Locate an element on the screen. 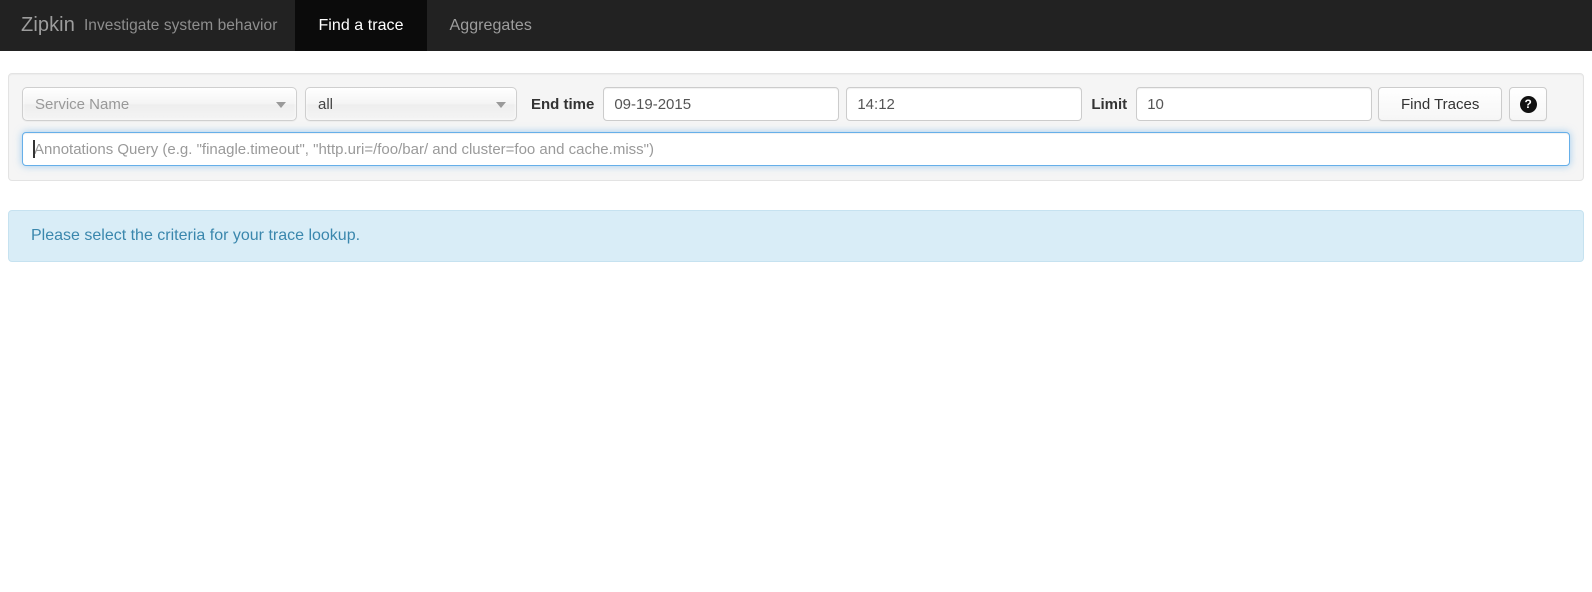  brand-zipkin: Zipkin is located at coordinates (37, 25).